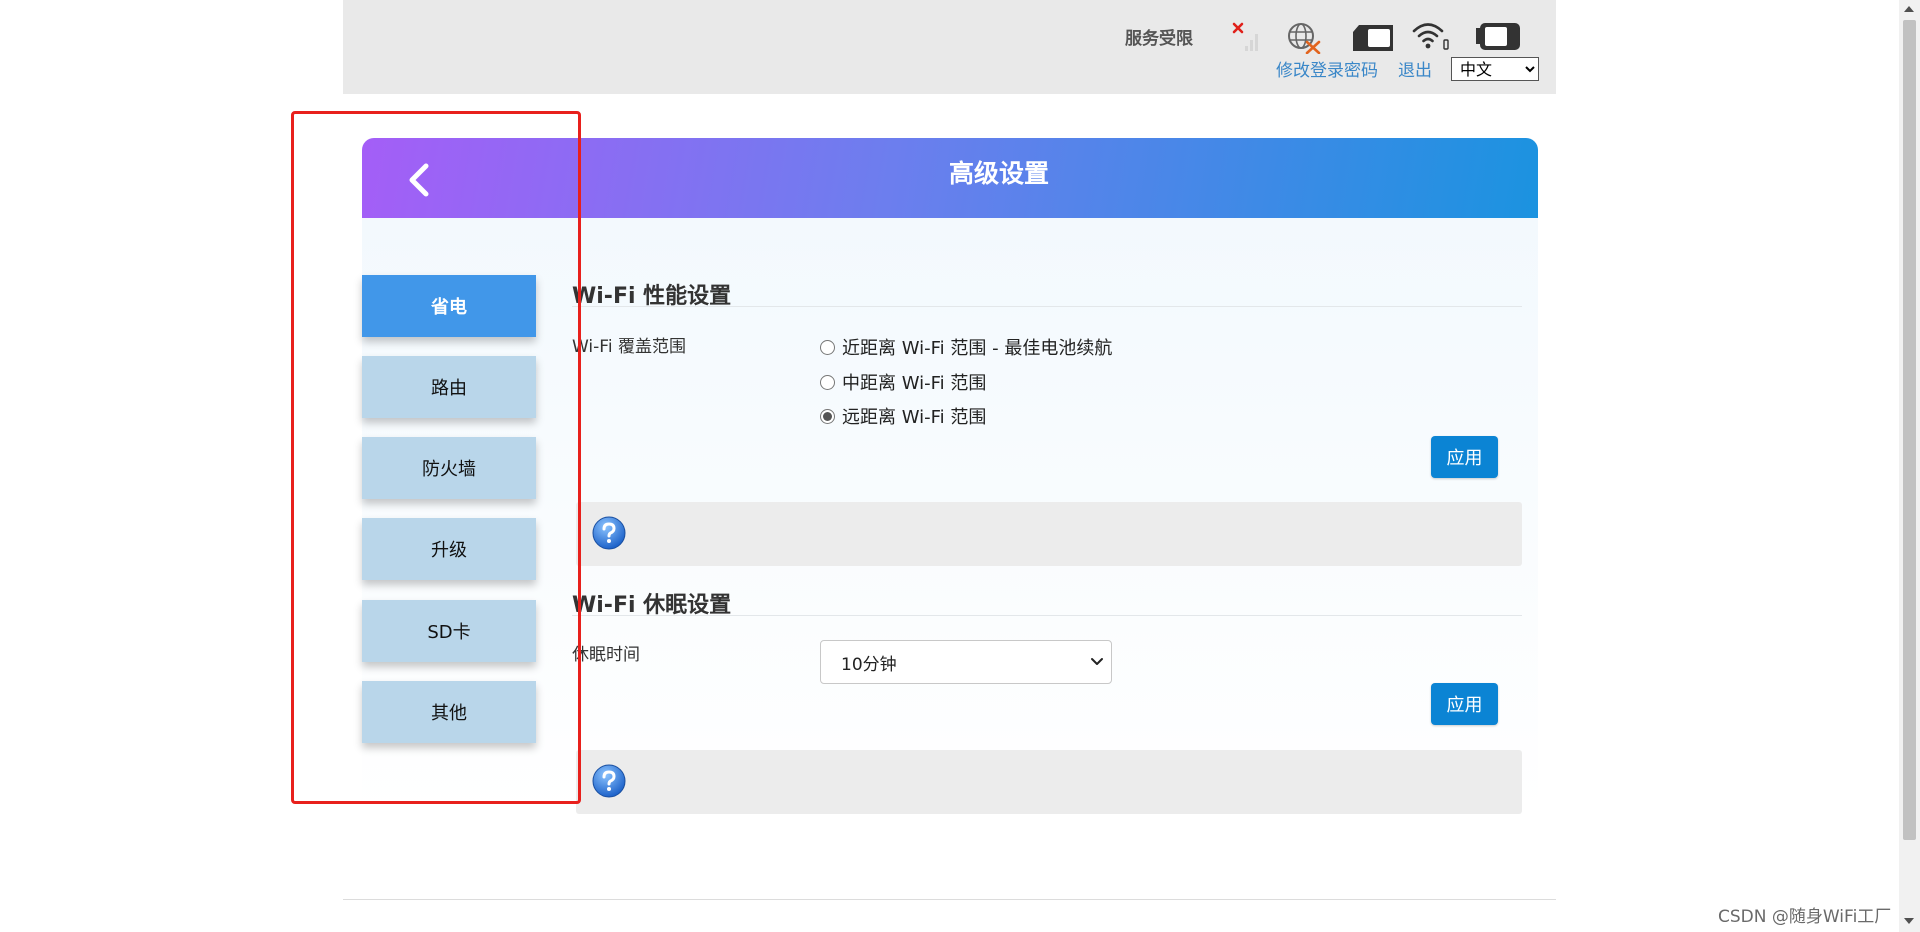  What do you see at coordinates (1495, 69) in the screenshot?
I see `language-select: 中文` at bounding box center [1495, 69].